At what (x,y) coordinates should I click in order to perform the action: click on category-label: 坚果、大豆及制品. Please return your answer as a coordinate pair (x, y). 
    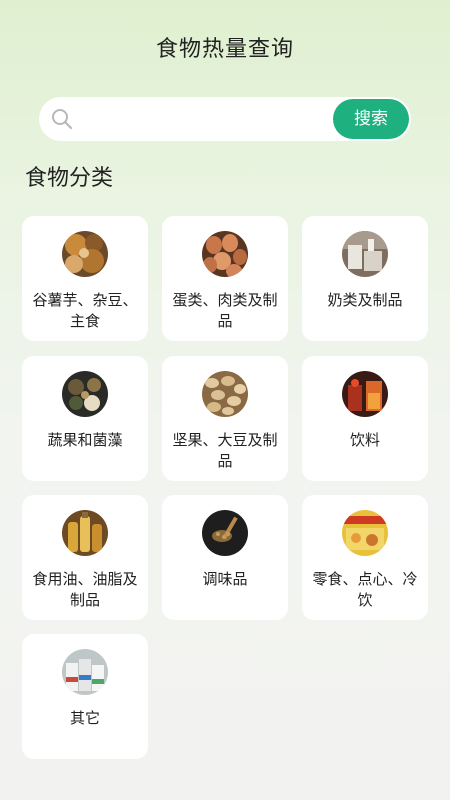
    Looking at the image, I should click on (225, 450).